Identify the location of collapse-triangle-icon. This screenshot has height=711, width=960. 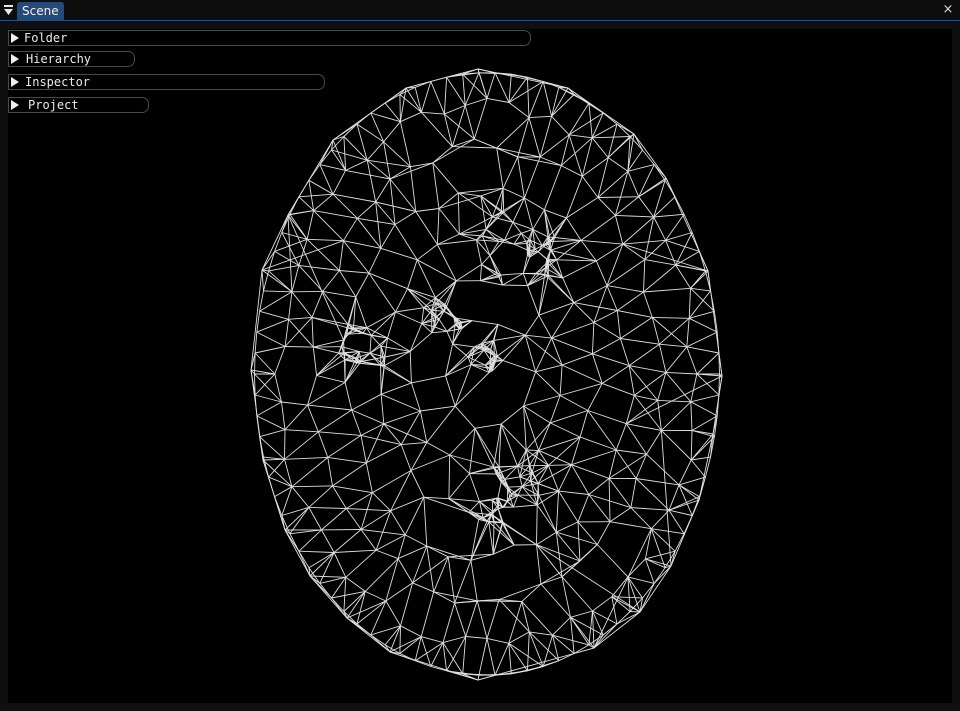
(8, 10).